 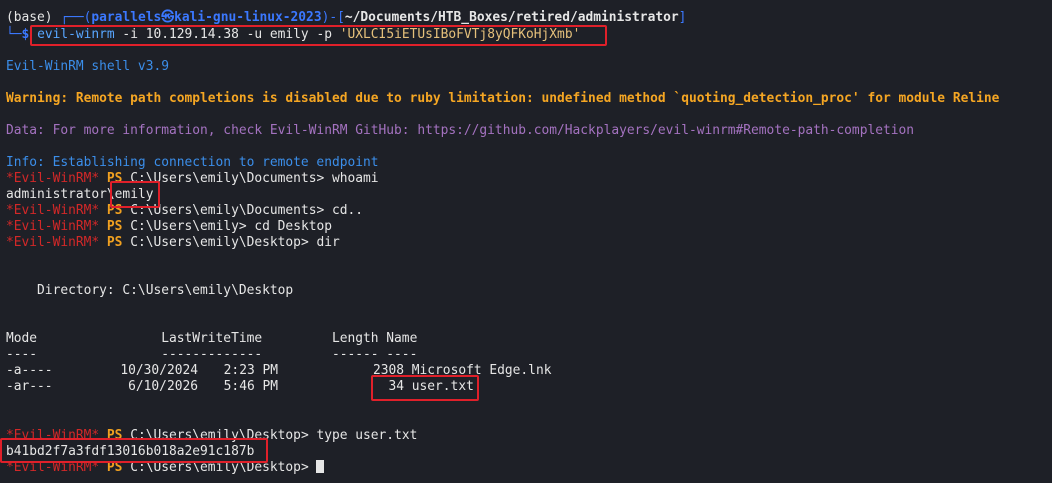 I want to click on row-mode: -a----, so click(x=29, y=370).